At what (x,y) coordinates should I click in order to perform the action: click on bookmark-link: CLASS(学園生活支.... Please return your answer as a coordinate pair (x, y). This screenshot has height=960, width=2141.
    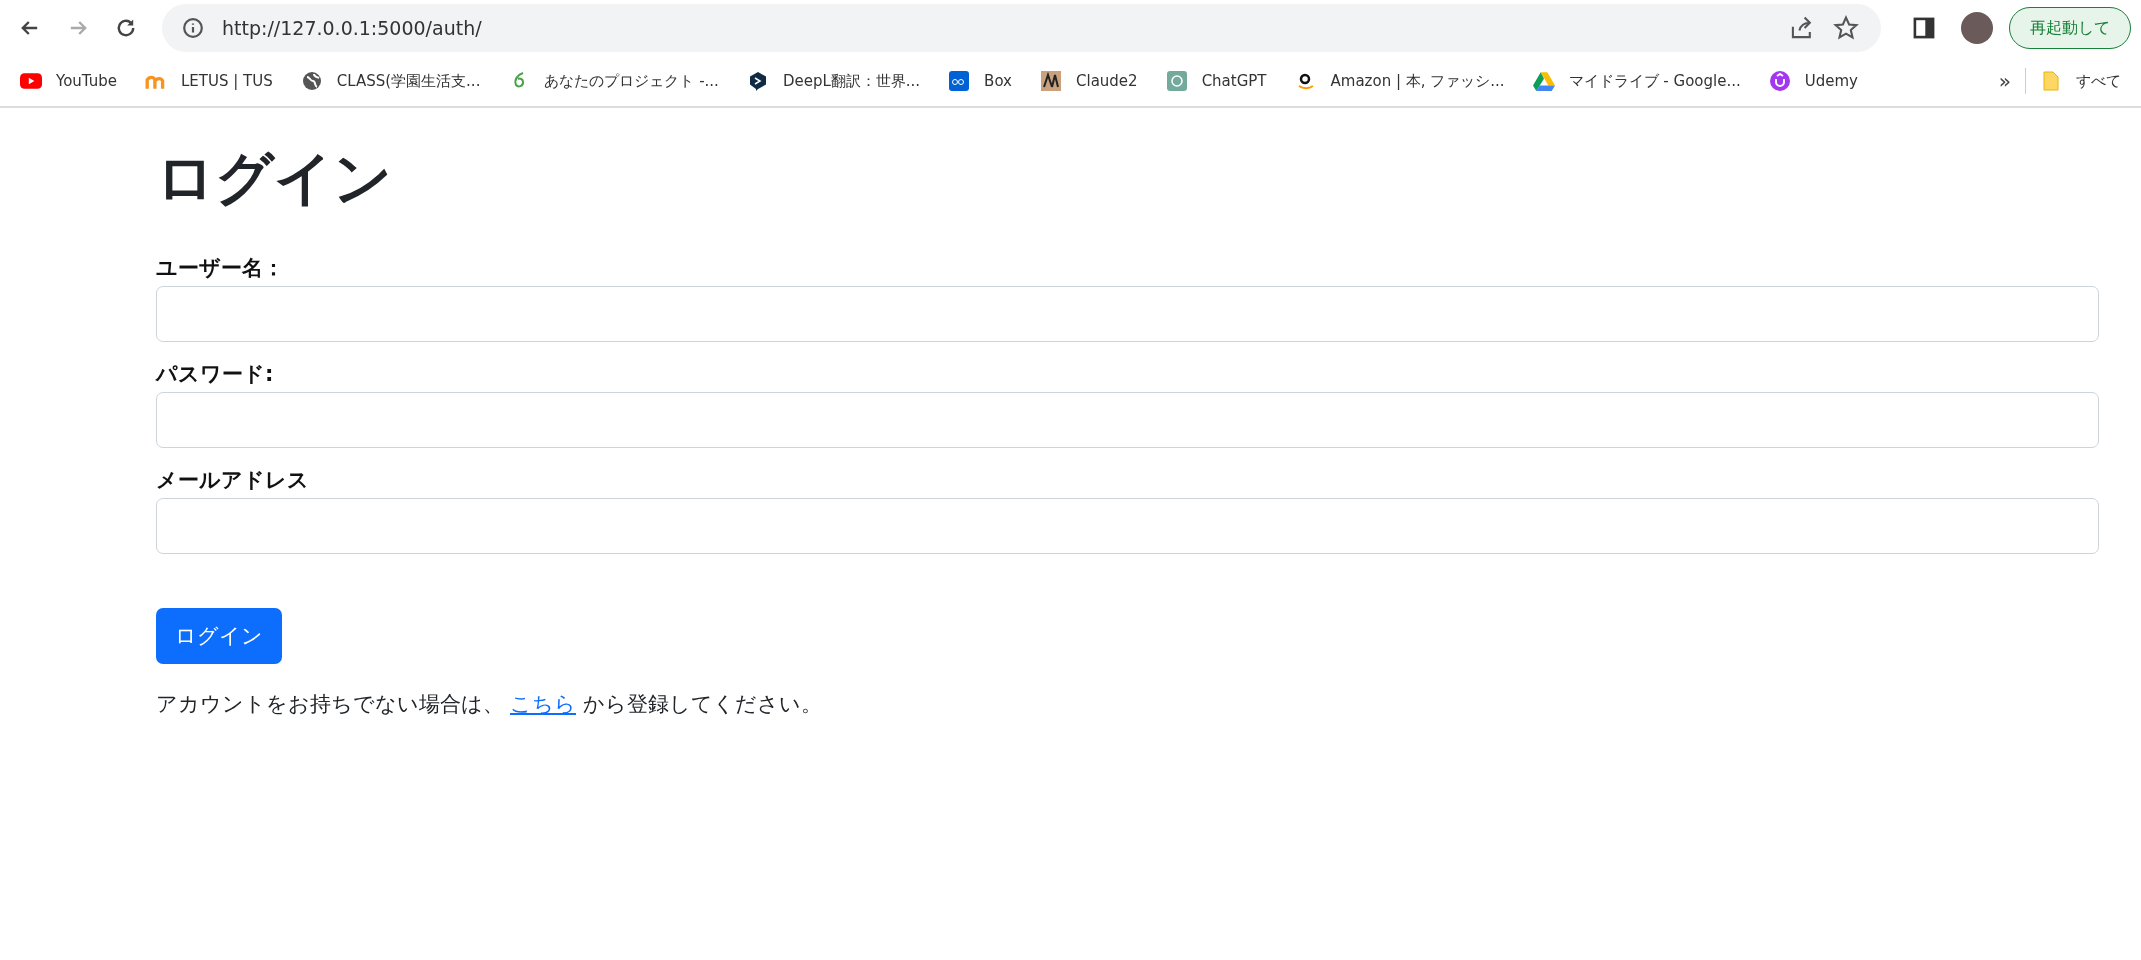
    Looking at the image, I should click on (408, 81).